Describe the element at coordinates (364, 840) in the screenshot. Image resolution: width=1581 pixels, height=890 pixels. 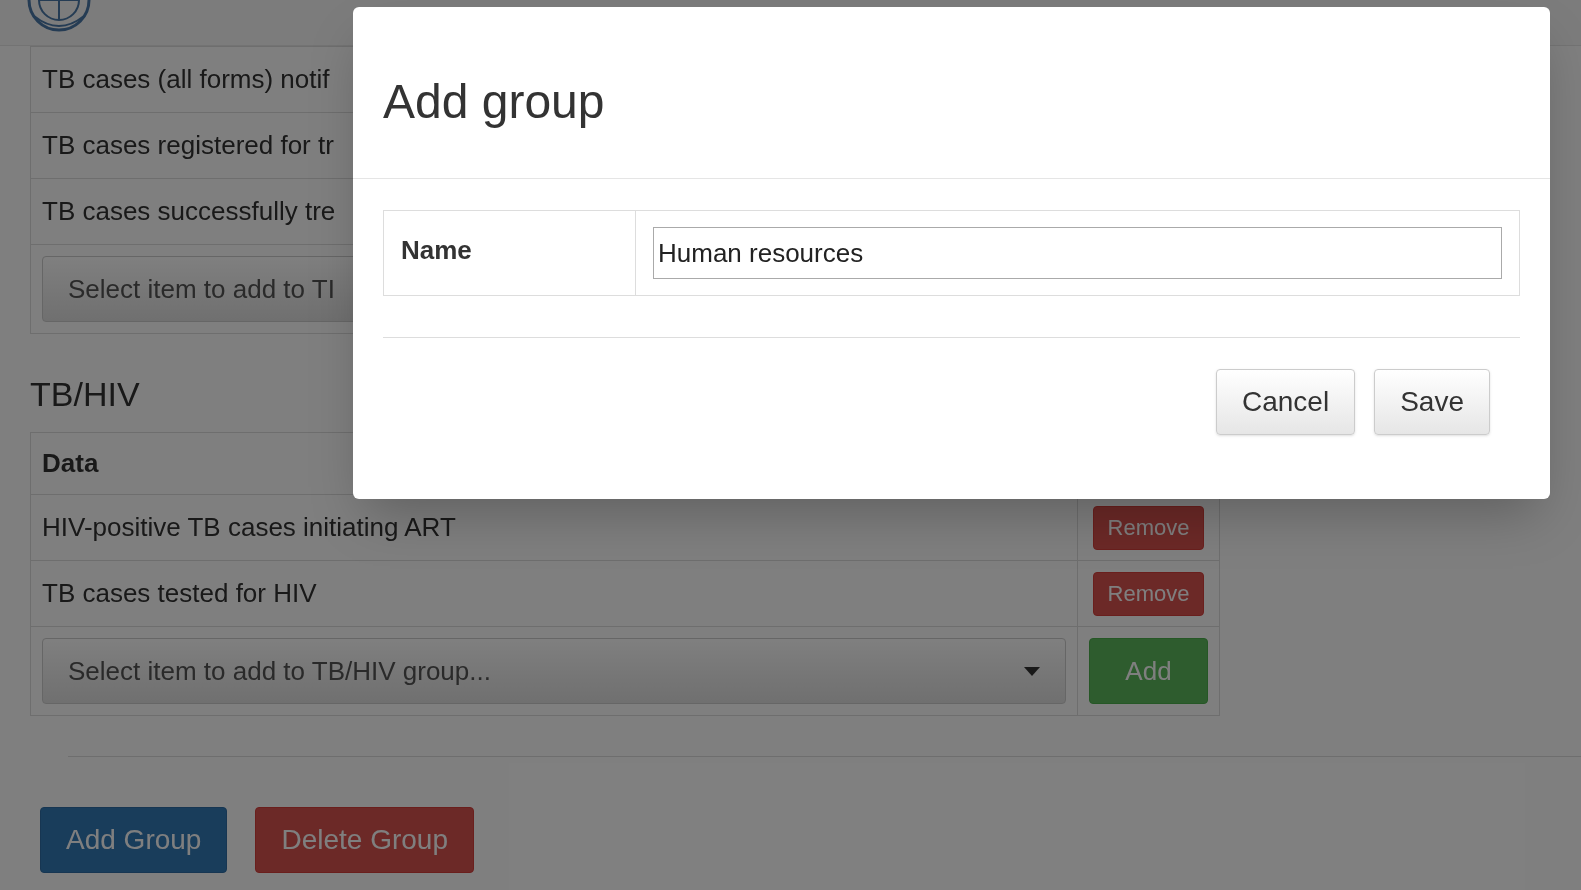
I see `delete-group-button: Delete Group` at that location.